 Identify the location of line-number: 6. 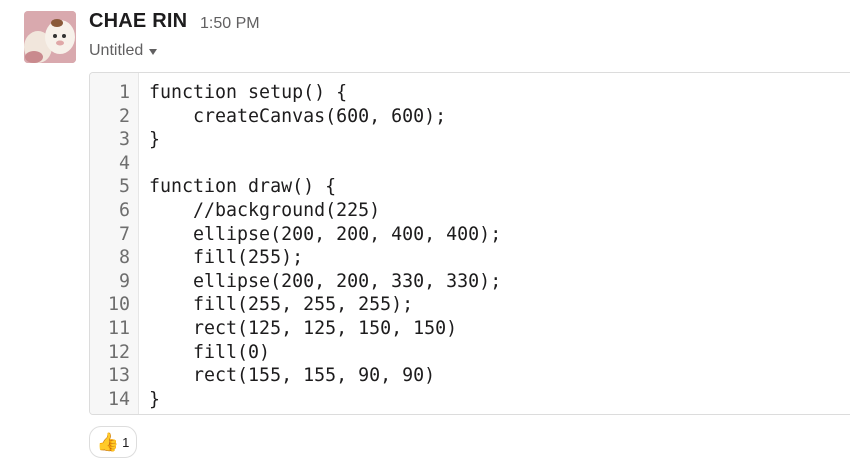
(124, 210).